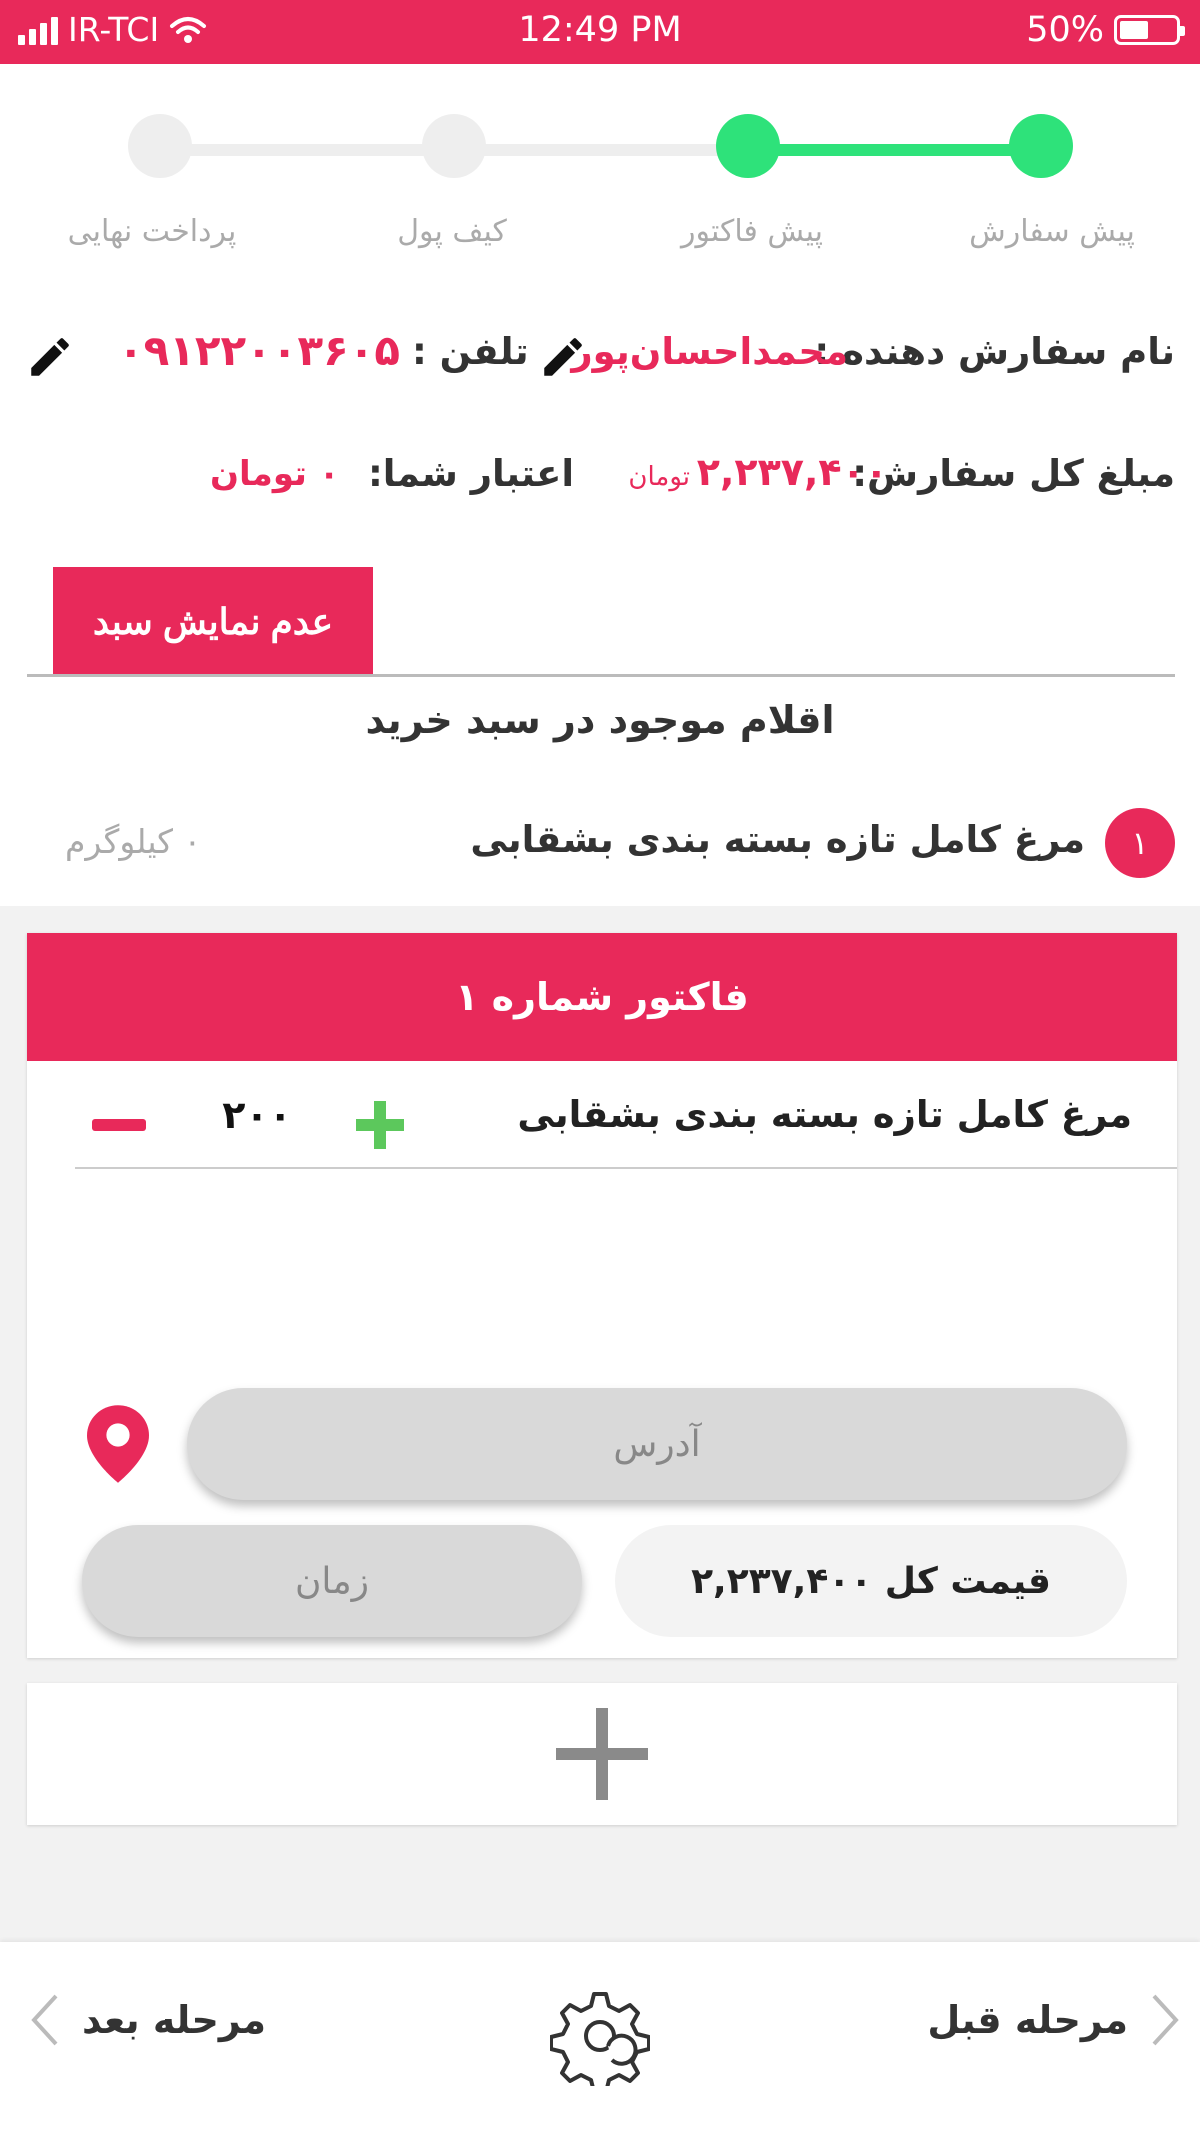 The height and width of the screenshot is (2134, 1200). What do you see at coordinates (257, 1115) in the screenshot?
I see `invoice-item-quantity: ۲۰۰` at bounding box center [257, 1115].